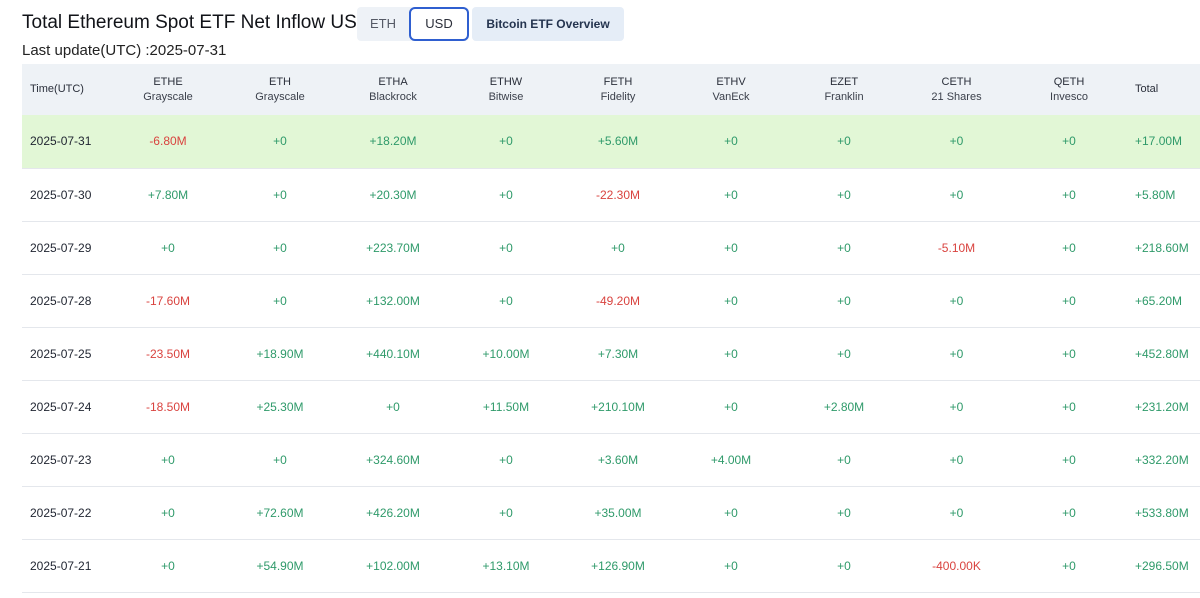 The image size is (1200, 598). What do you see at coordinates (383, 24) in the screenshot?
I see `eth-unit-button: ETH` at bounding box center [383, 24].